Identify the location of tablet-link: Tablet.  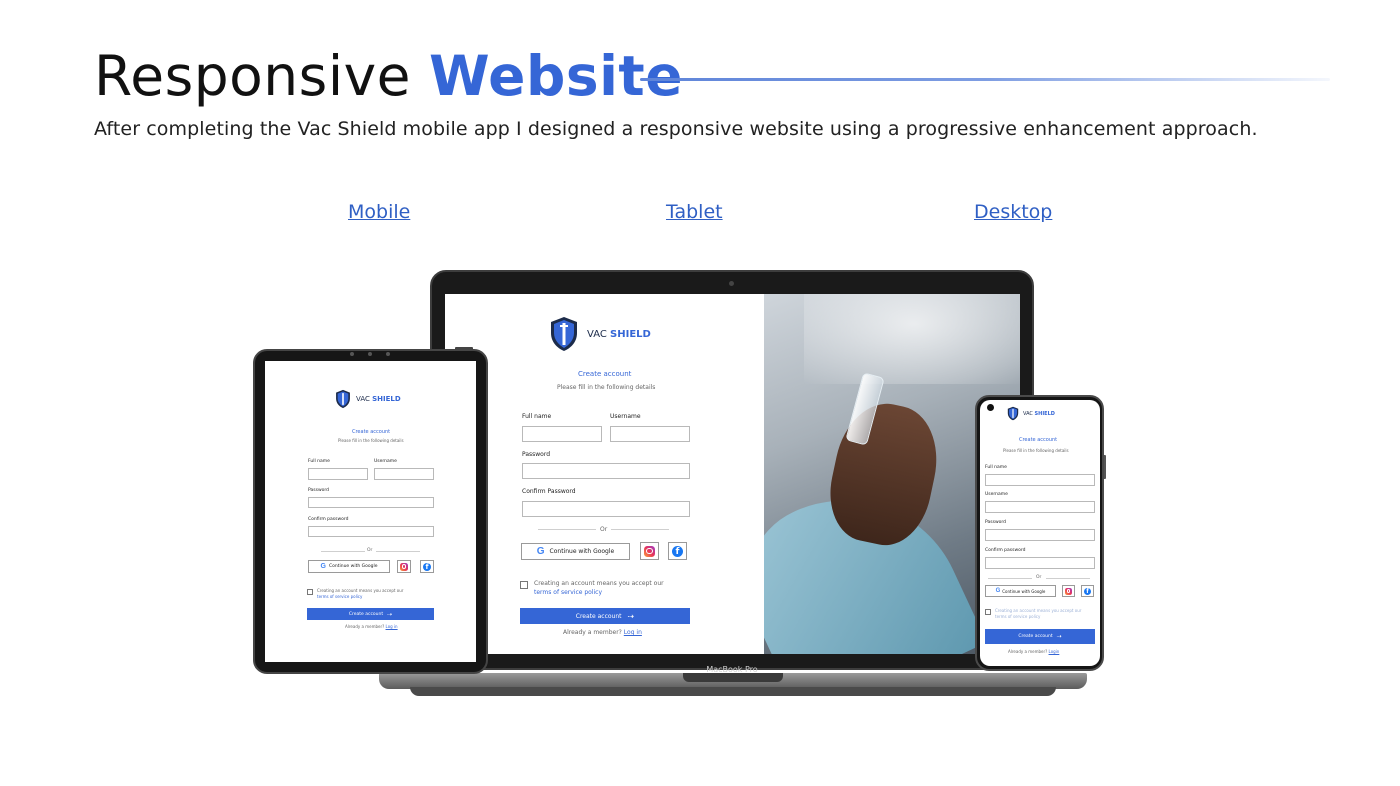
(694, 212).